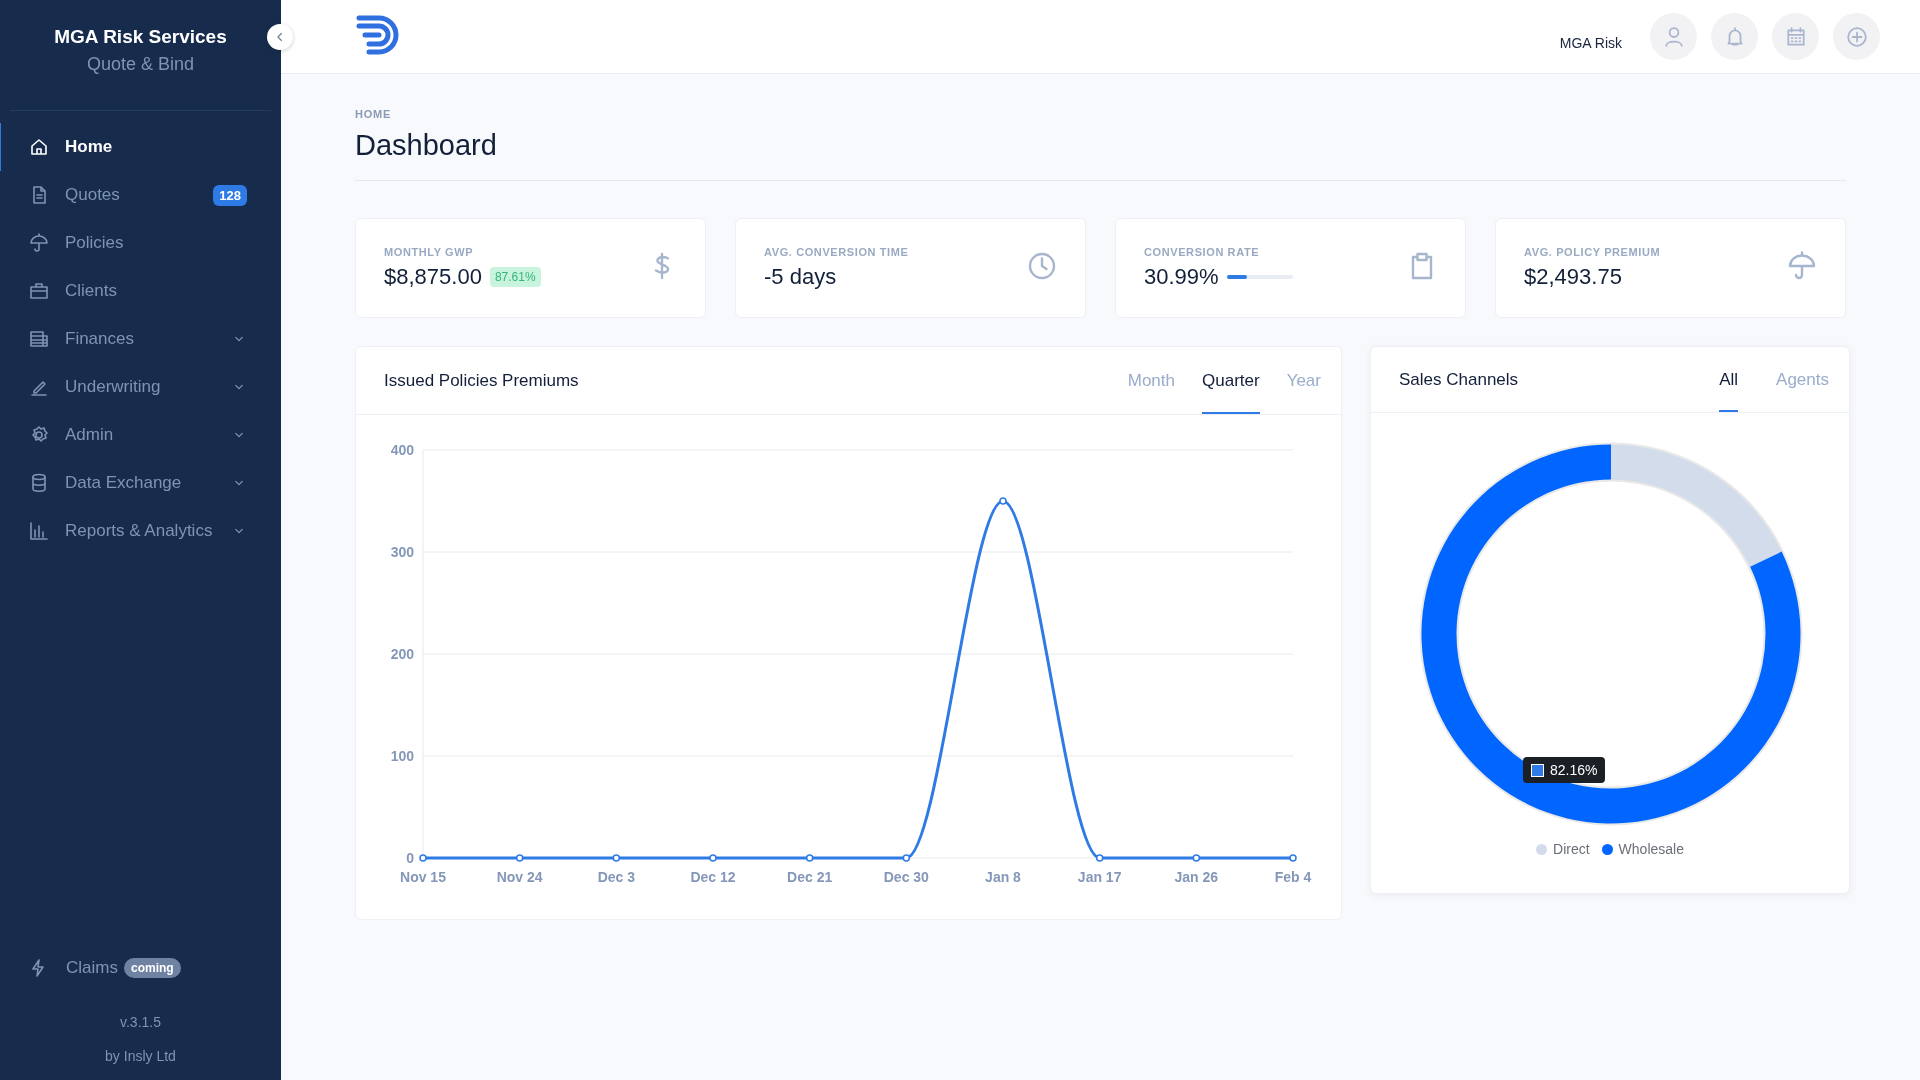 This screenshot has width=1920, height=1080. What do you see at coordinates (515, 277) in the screenshot?
I see `percent-badge: 87.61%` at bounding box center [515, 277].